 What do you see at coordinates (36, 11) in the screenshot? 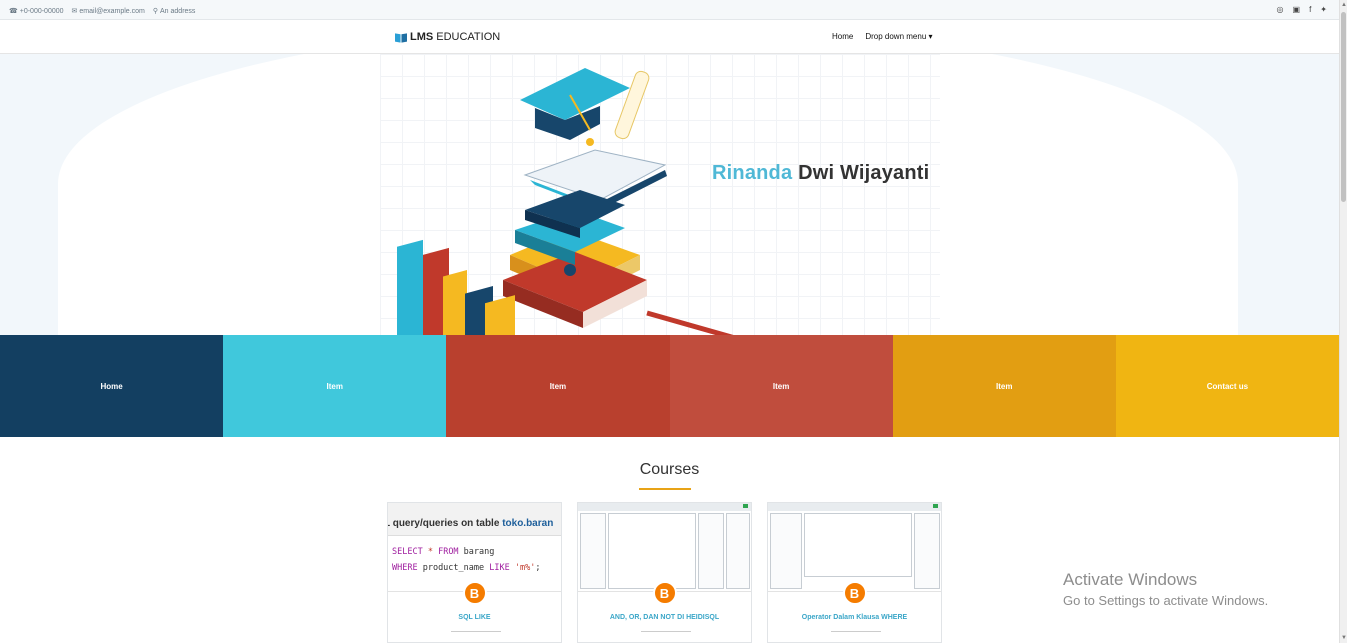
I see `contact-phone: ☎ +0-000-00000` at bounding box center [36, 11].